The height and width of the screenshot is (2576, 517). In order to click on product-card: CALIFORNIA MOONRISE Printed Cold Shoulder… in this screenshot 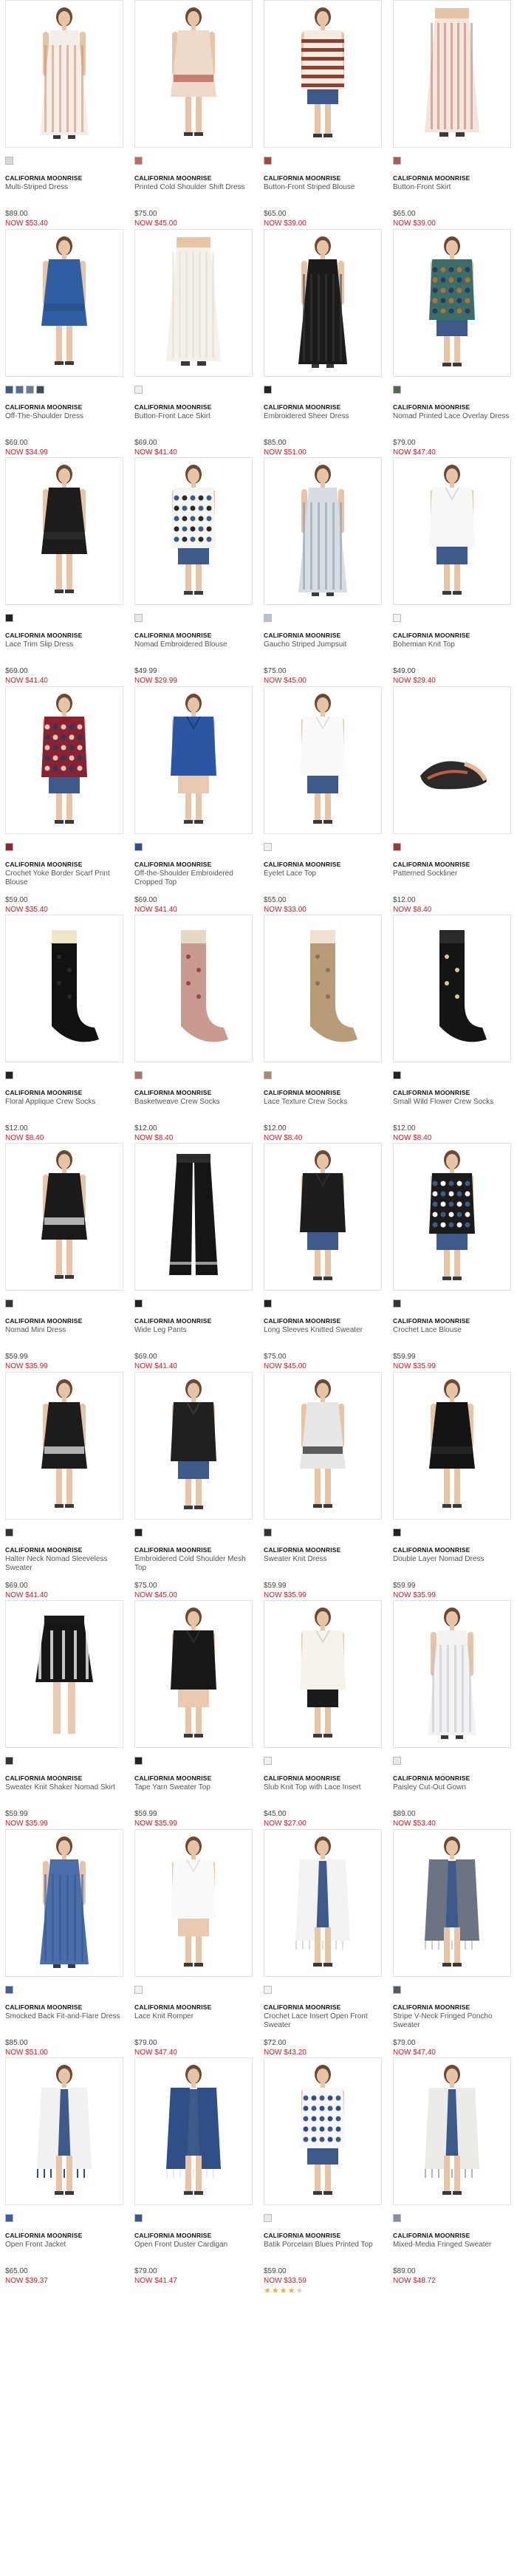, I will do `click(193, 129)`.